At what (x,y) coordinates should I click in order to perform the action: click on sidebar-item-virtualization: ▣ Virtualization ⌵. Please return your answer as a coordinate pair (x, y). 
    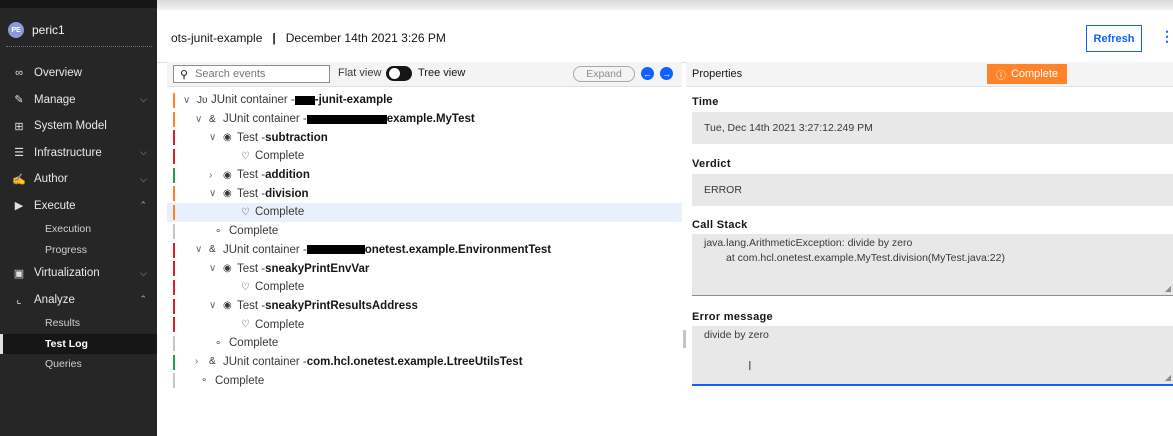
    Looking at the image, I should click on (78, 273).